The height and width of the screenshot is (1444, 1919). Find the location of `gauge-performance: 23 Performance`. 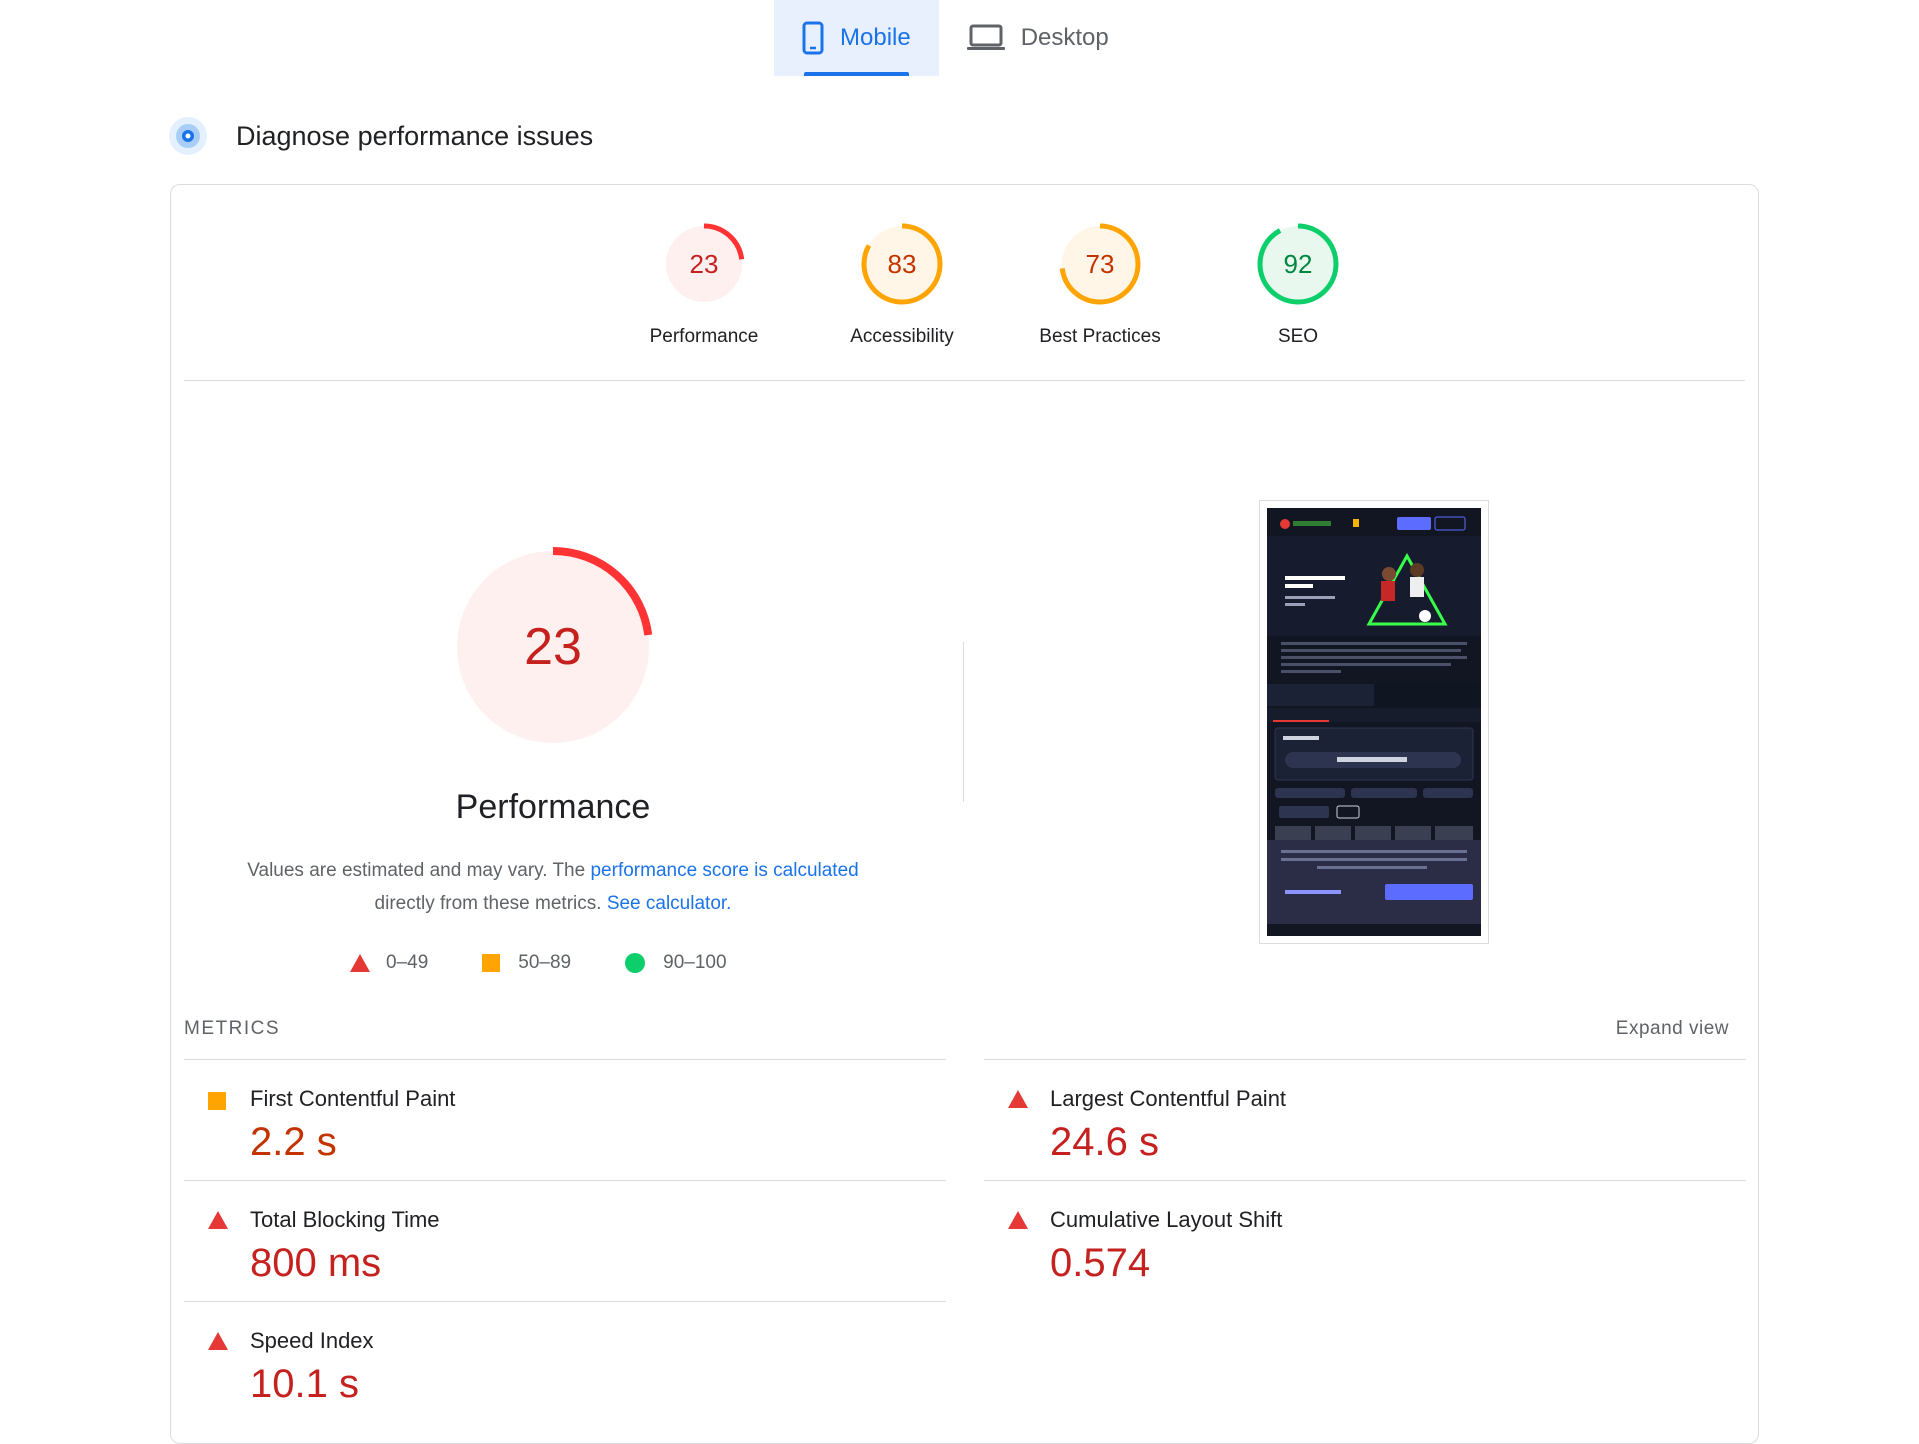

gauge-performance: 23 Performance is located at coordinates (704, 285).